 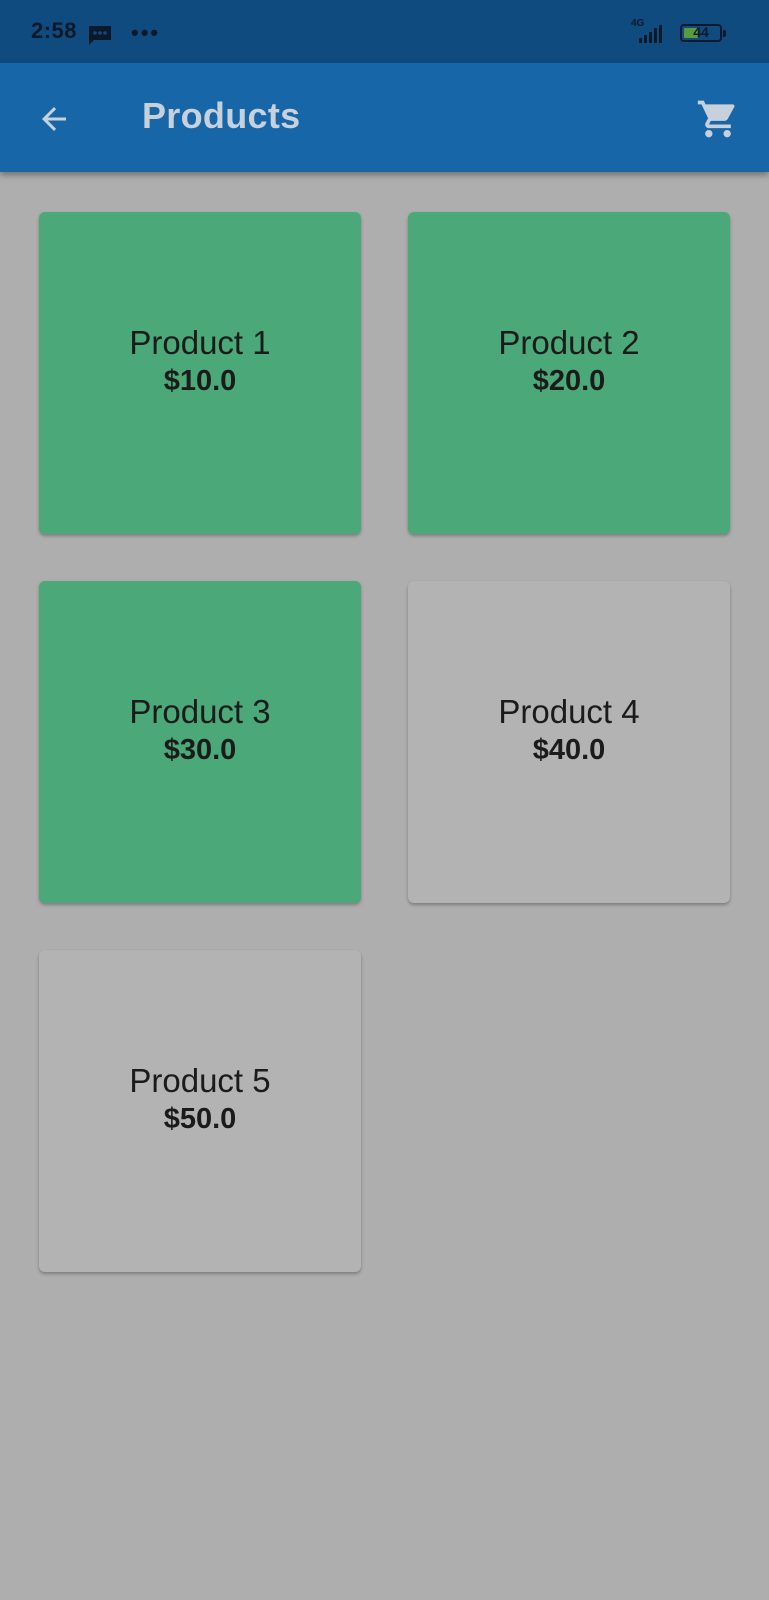 I want to click on shopping-cart-icon, so click(x=716, y=119).